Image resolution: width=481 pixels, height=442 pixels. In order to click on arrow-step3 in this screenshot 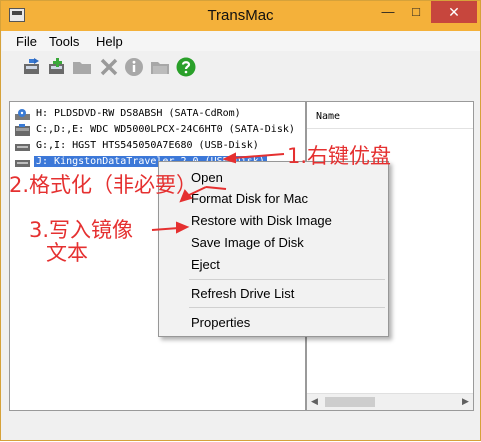, I will do `click(165, 229)`.